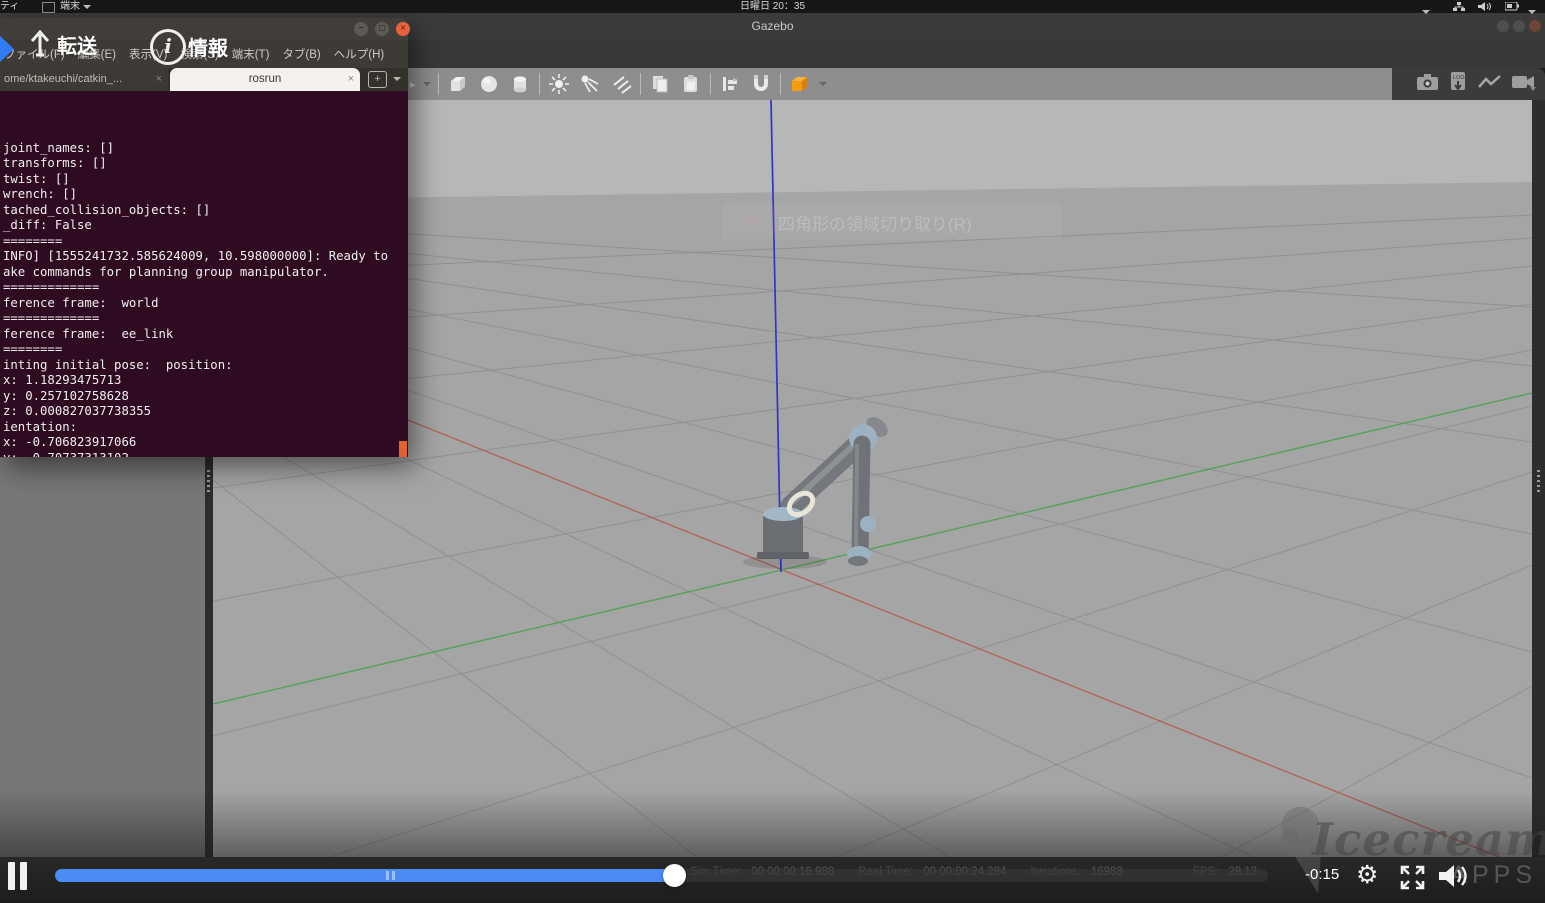  What do you see at coordinates (23, 876) in the screenshot?
I see `pause-button` at bounding box center [23, 876].